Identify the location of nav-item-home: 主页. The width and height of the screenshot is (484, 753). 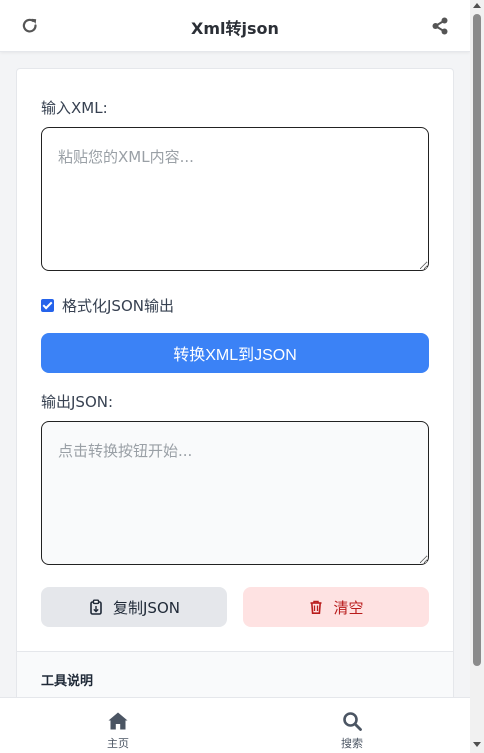
(118, 730).